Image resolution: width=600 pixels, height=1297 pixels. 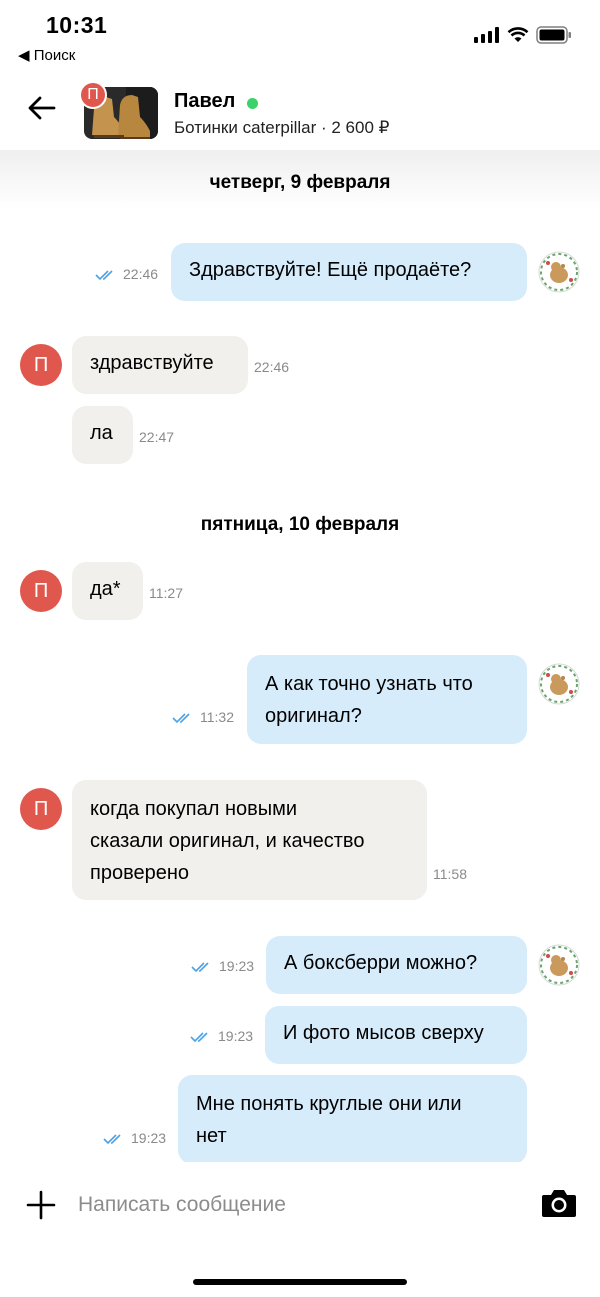 I want to click on message-line: сказали оригинал, и качество, so click(x=227, y=841).